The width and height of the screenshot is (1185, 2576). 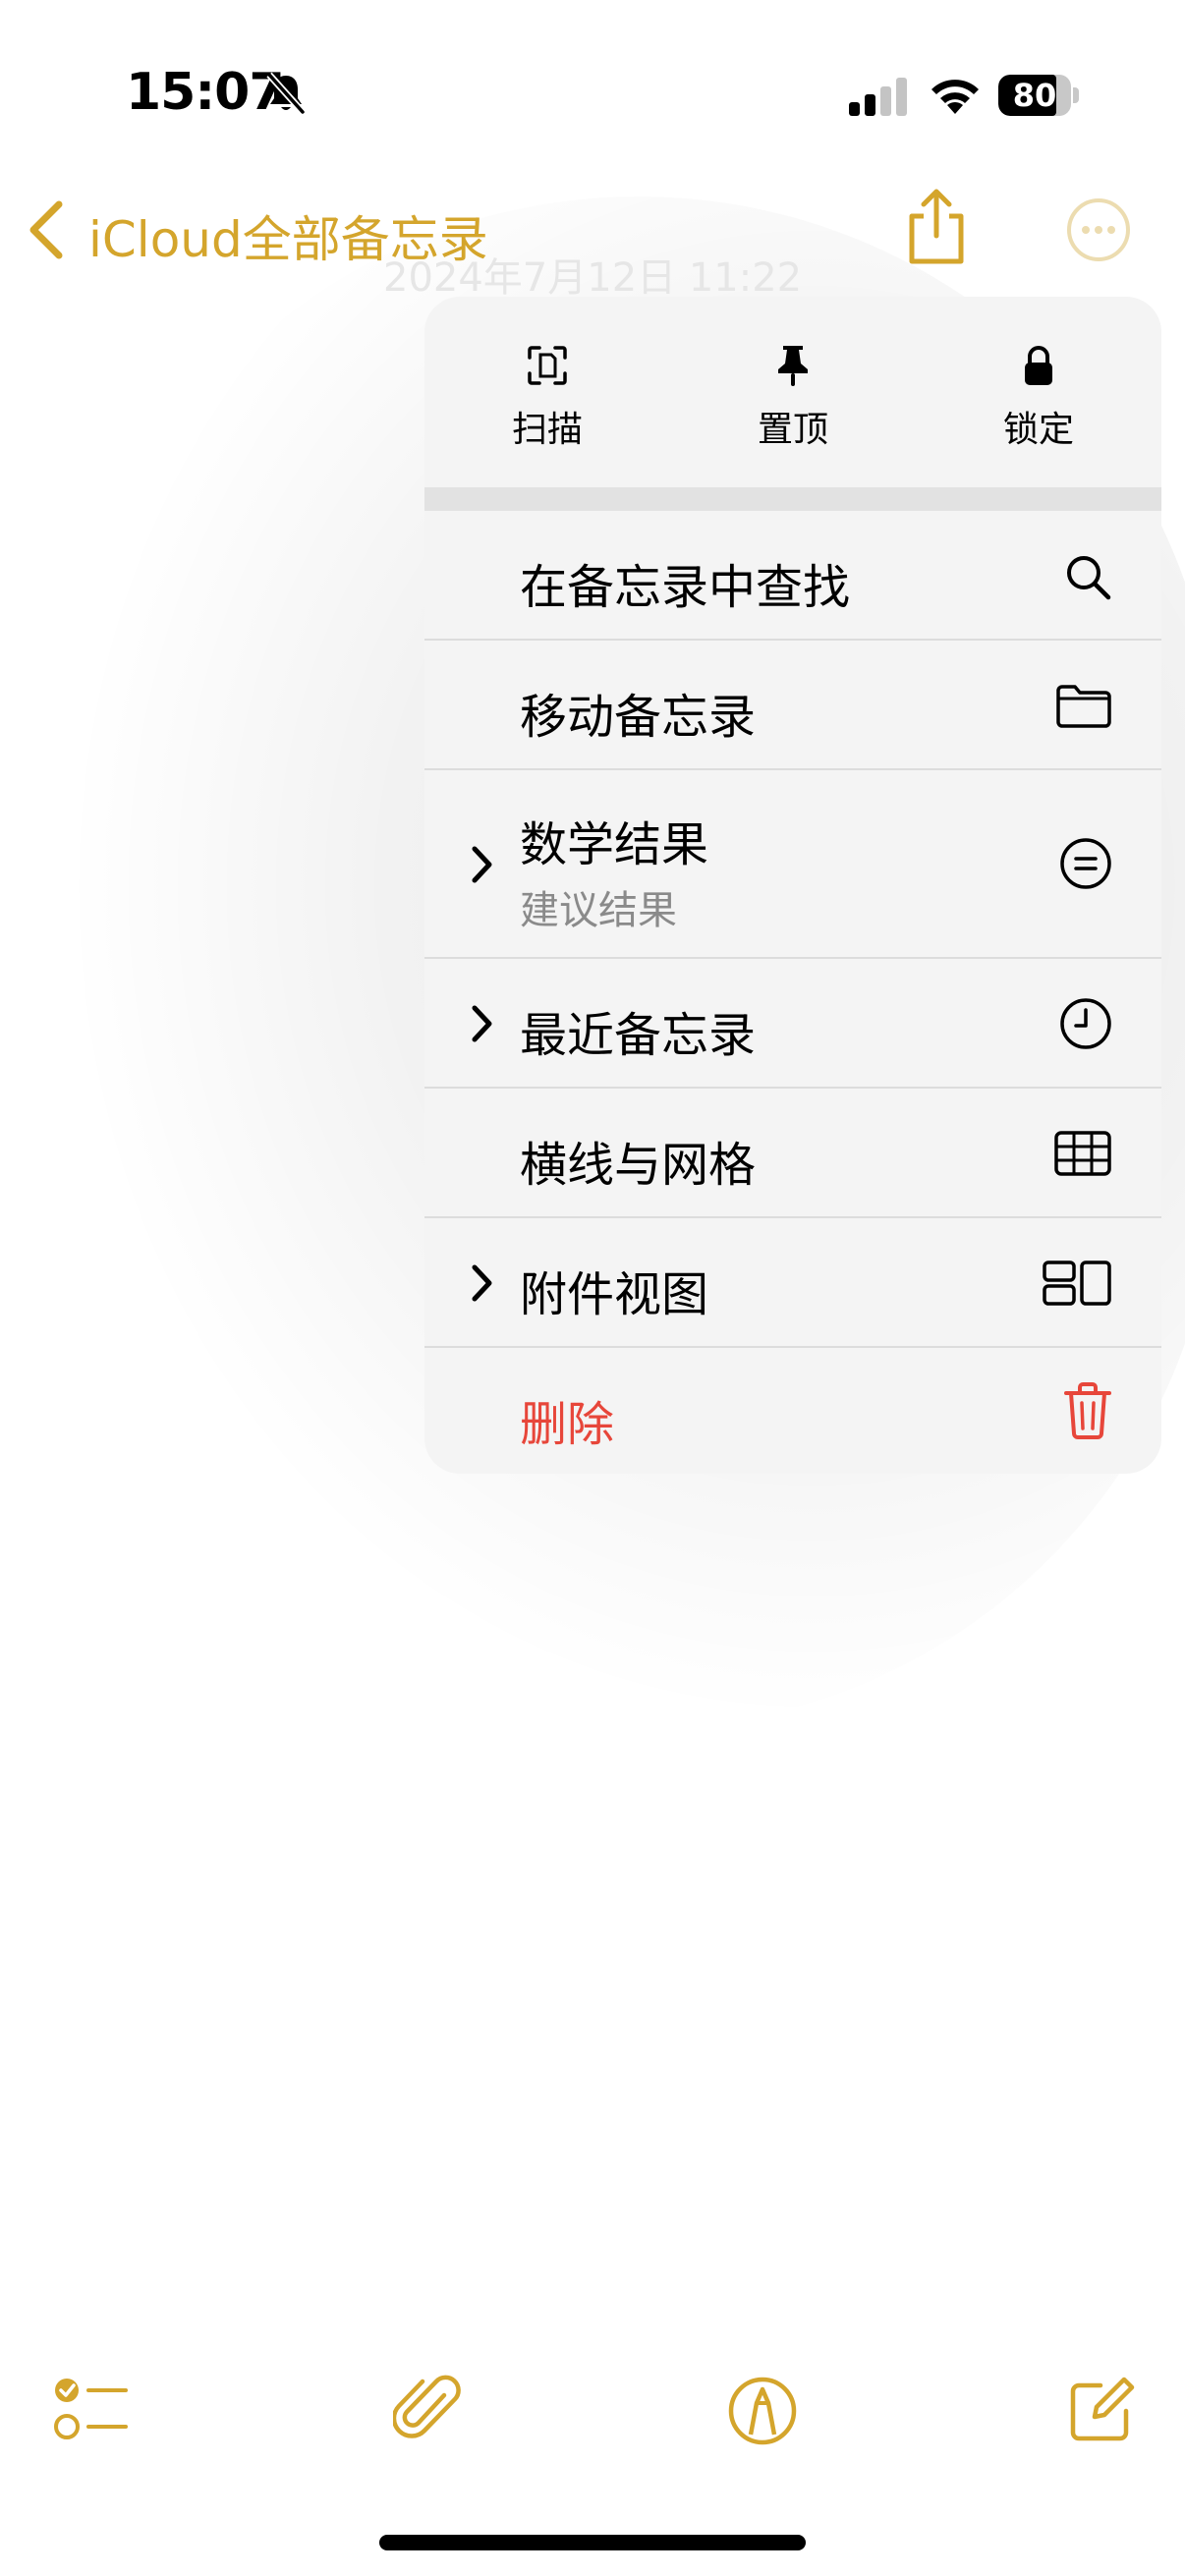 I want to click on move-note-label: 移动备忘录, so click(x=639, y=717).